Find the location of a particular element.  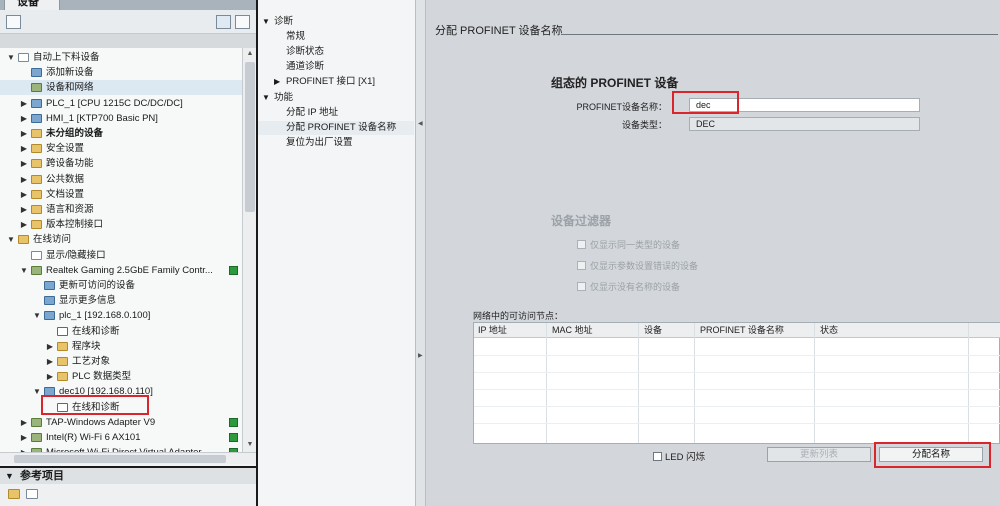

open-folder-icon is located at coordinates (14, 494).